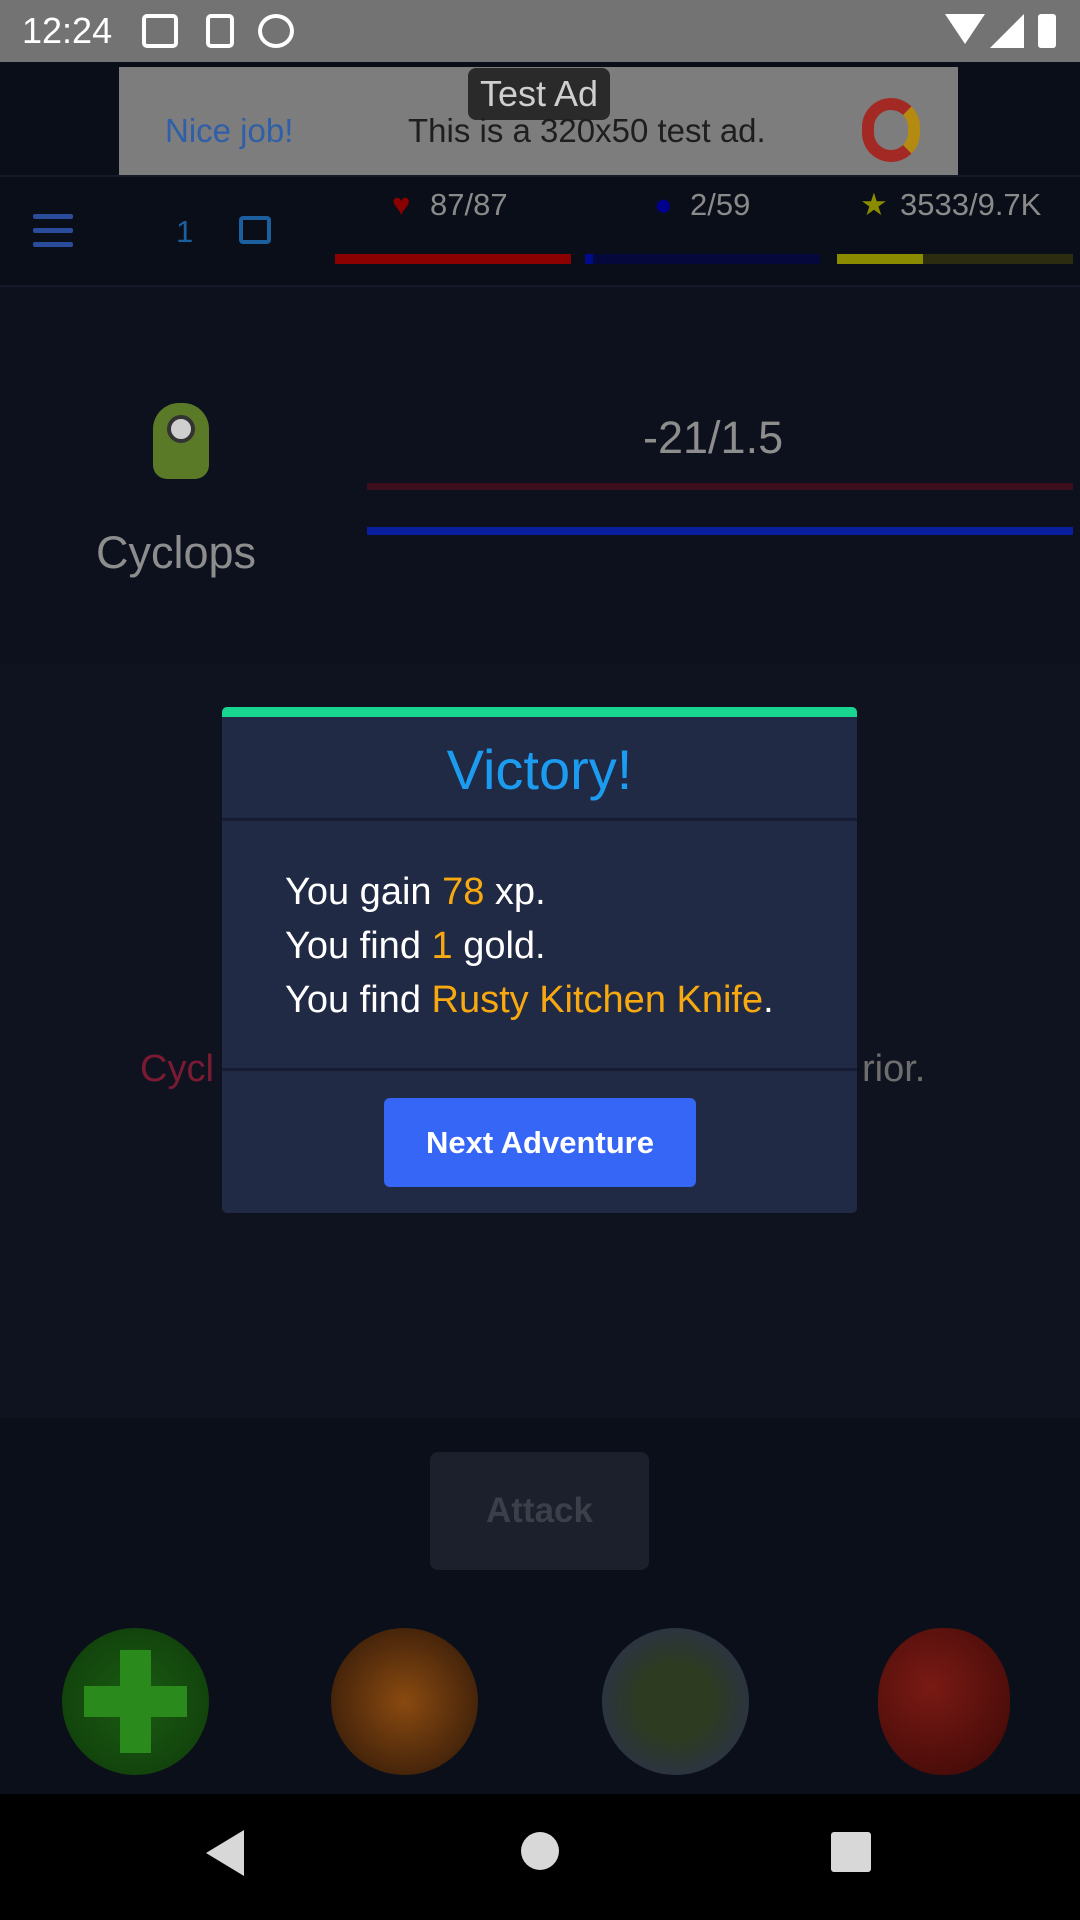 The height and width of the screenshot is (1920, 1080). What do you see at coordinates (499, 946) in the screenshot?
I see `text: gold.` at bounding box center [499, 946].